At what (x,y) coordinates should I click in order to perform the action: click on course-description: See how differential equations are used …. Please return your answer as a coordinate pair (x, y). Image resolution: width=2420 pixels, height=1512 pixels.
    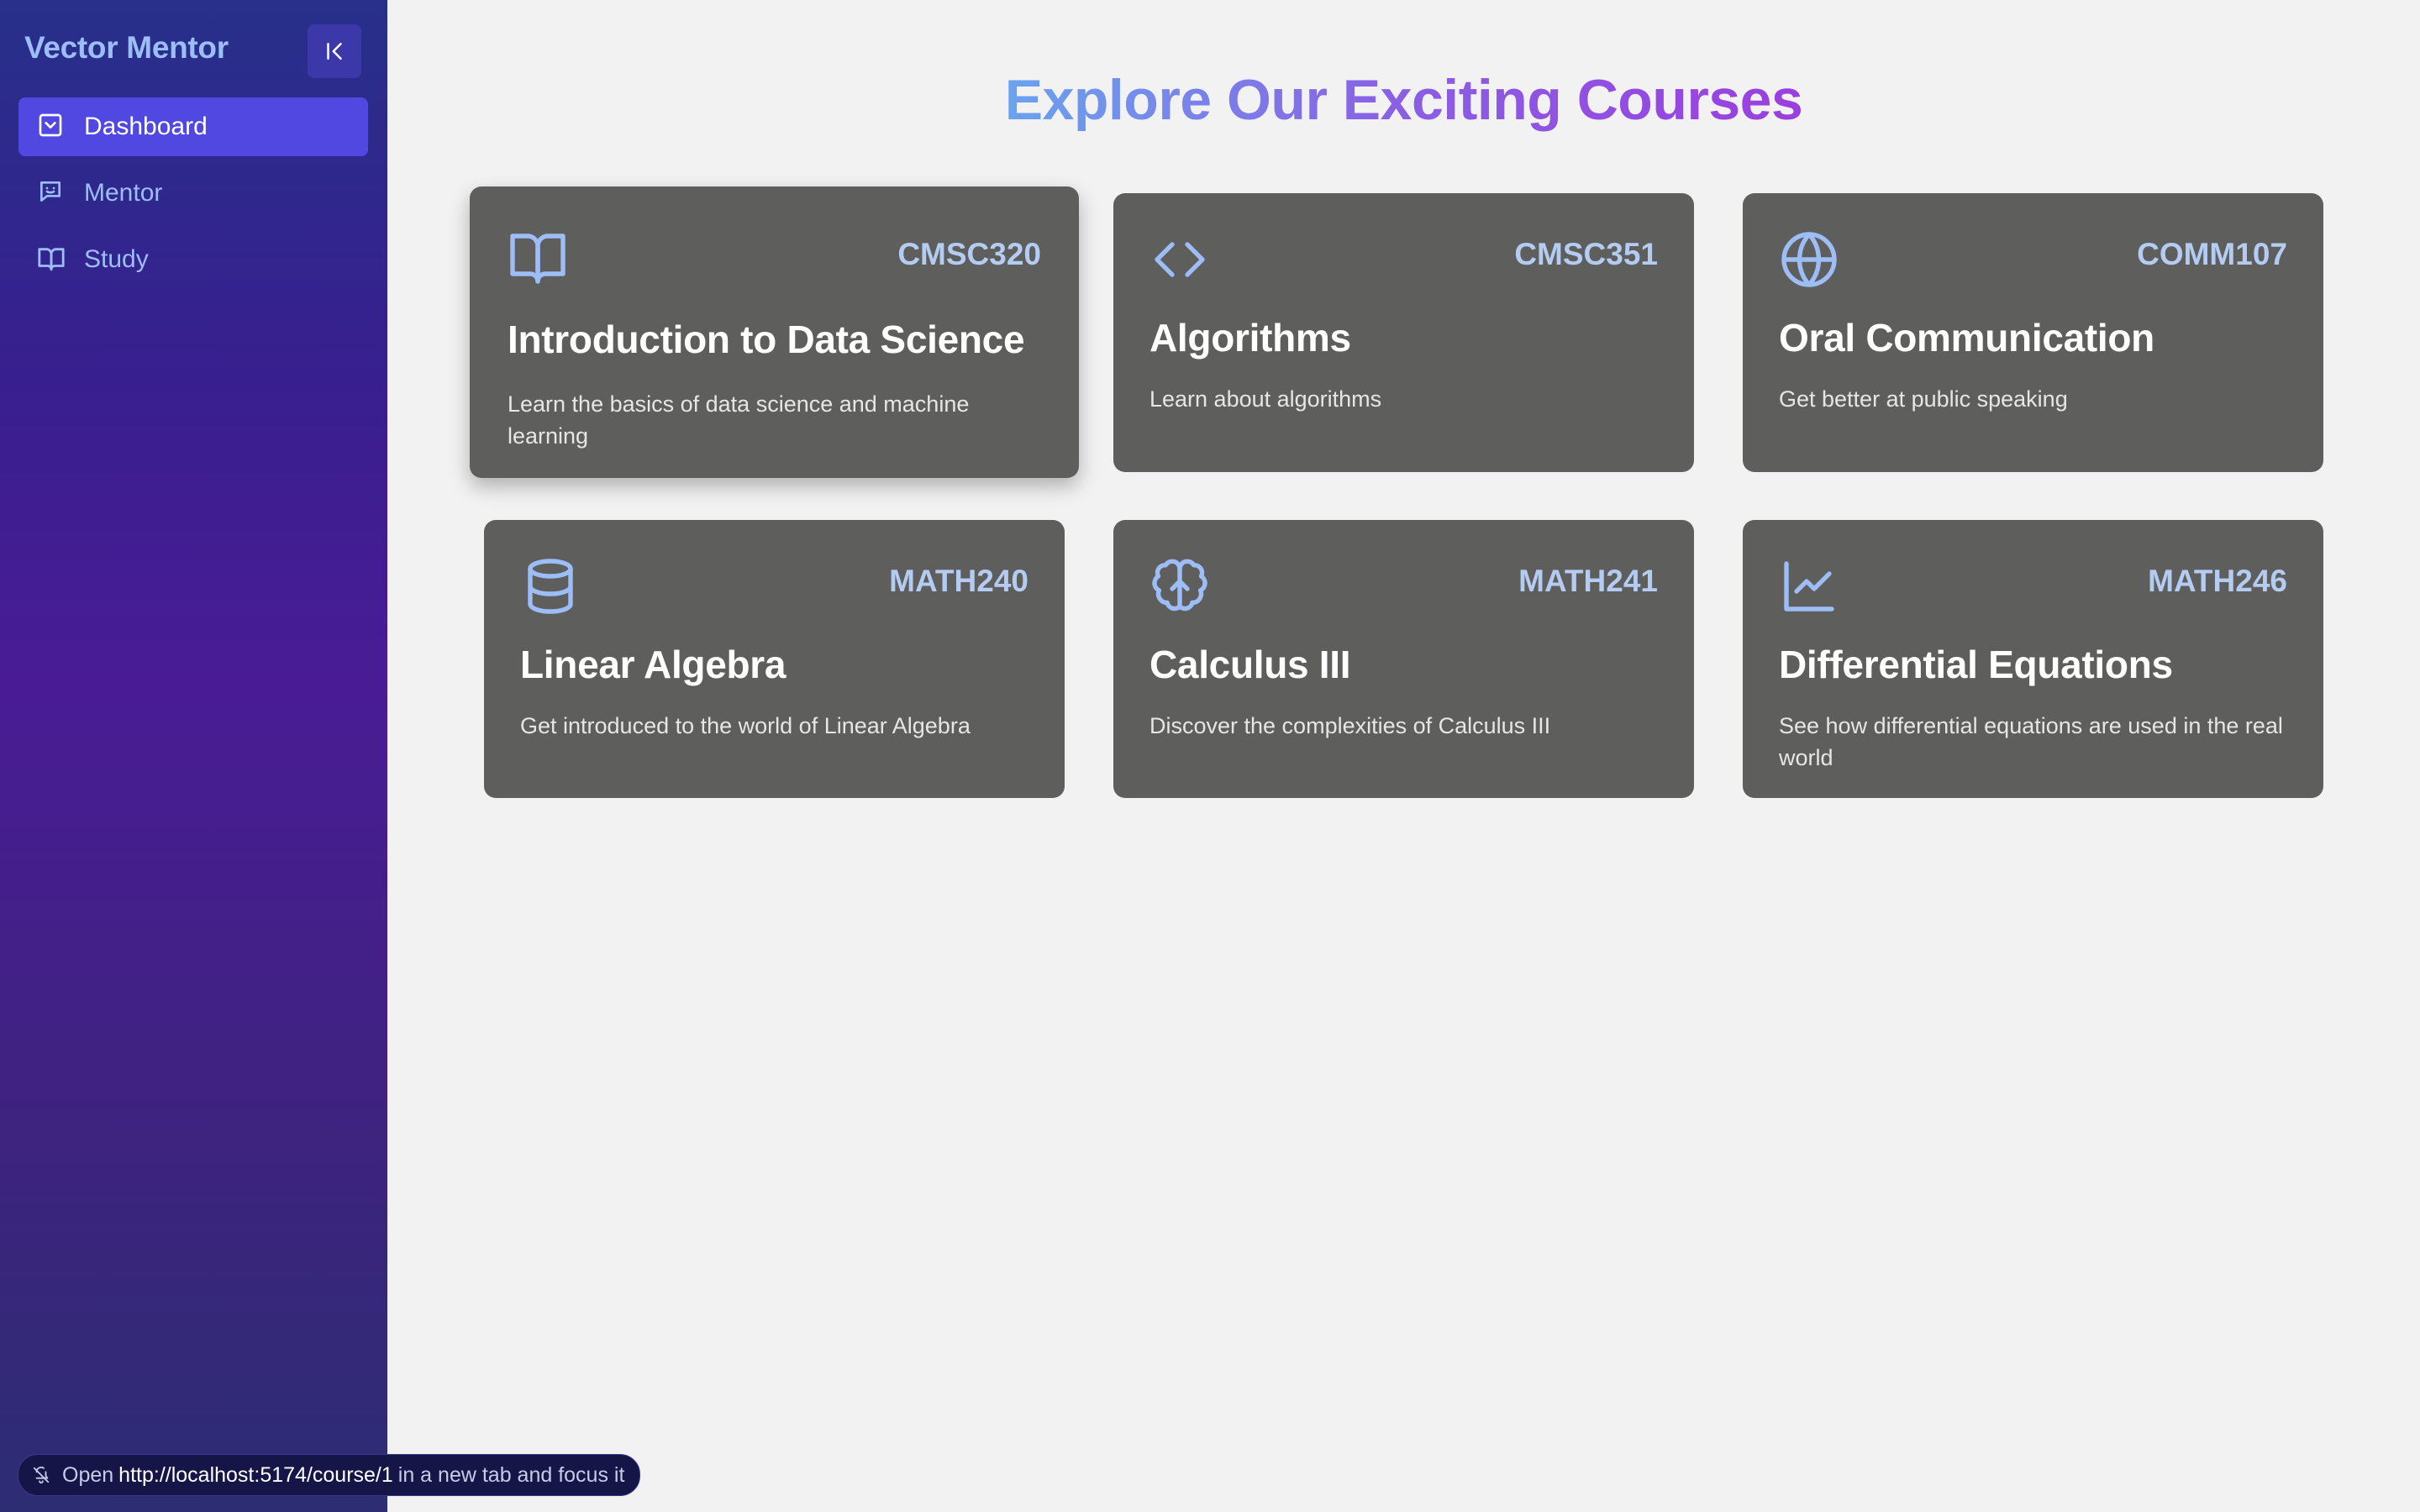
    Looking at the image, I should click on (2031, 741).